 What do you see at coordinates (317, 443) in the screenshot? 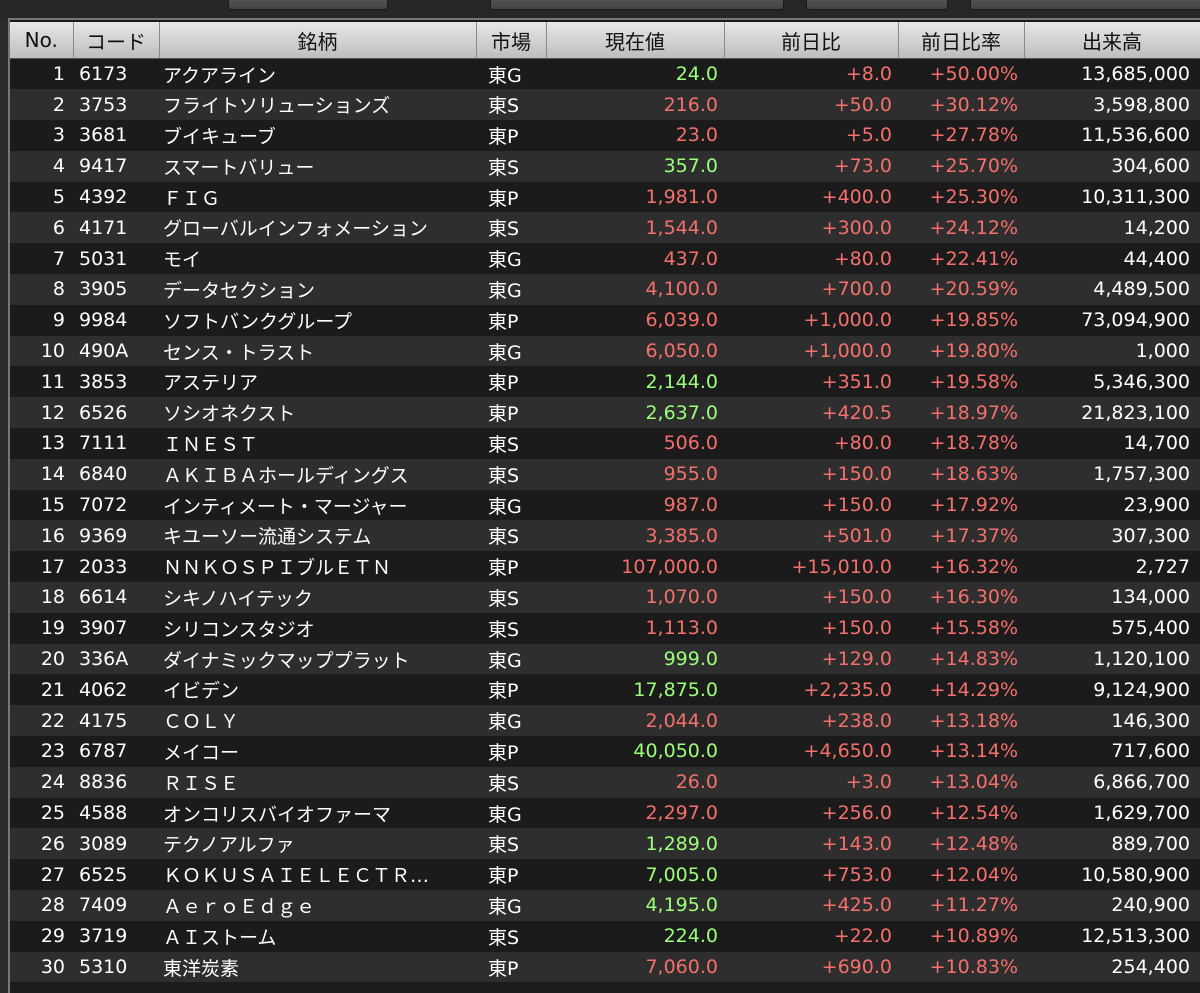
I see `row-name: ＩＮＥＳＴ` at bounding box center [317, 443].